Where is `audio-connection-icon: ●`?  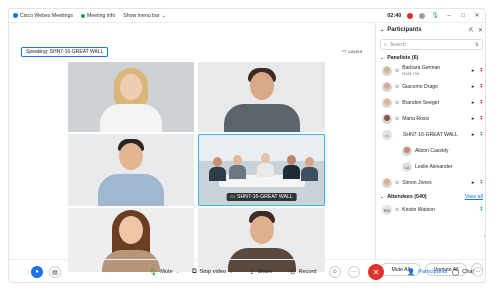 audio-connection-icon: ● is located at coordinates (37, 272).